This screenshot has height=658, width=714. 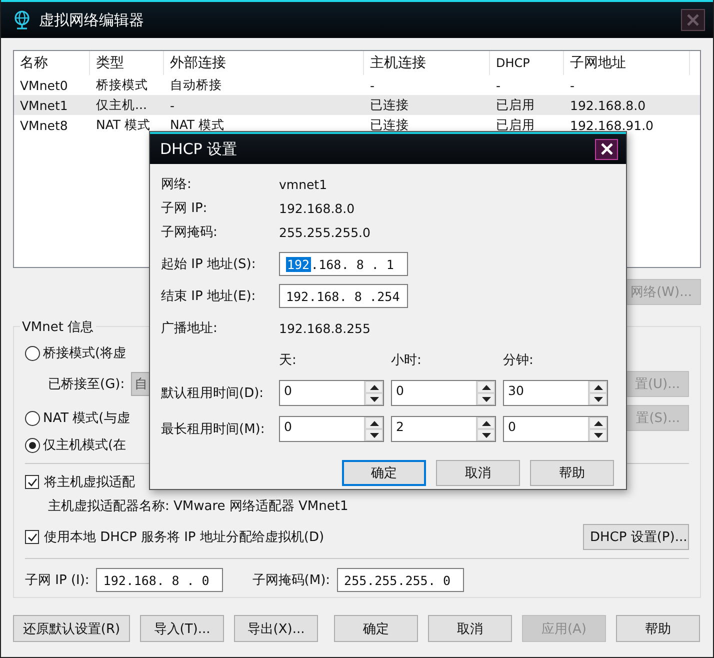 What do you see at coordinates (189, 328) in the screenshot?
I see `info-label: 广播地址:` at bounding box center [189, 328].